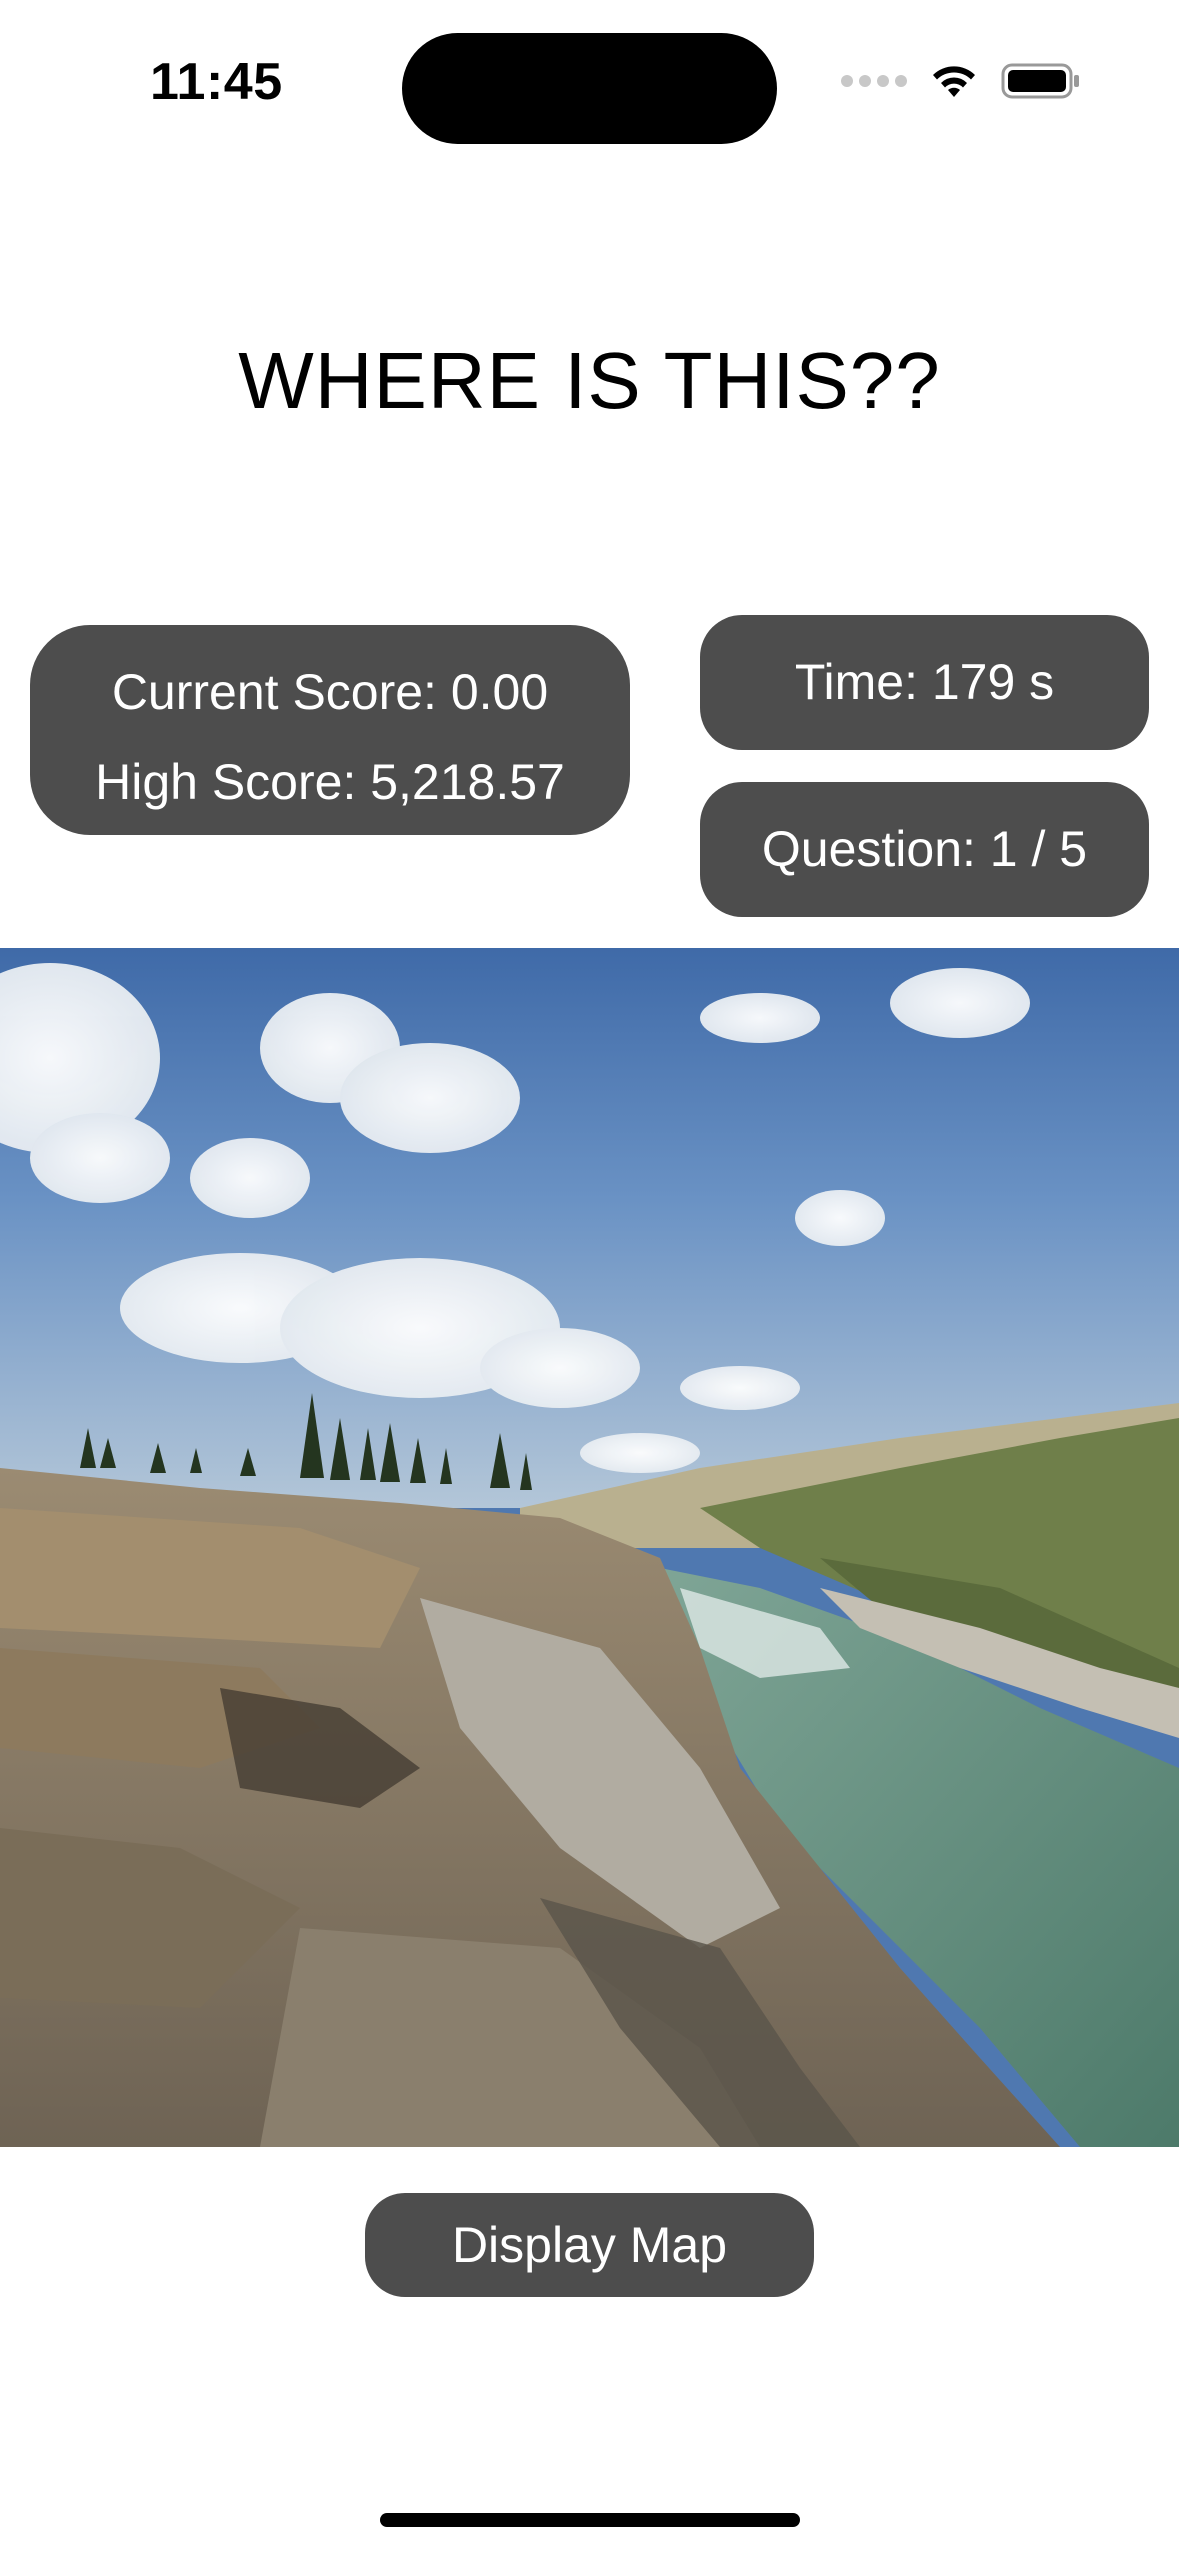 The image size is (1179, 2556). I want to click on signal-dots-icon, so click(874, 81).